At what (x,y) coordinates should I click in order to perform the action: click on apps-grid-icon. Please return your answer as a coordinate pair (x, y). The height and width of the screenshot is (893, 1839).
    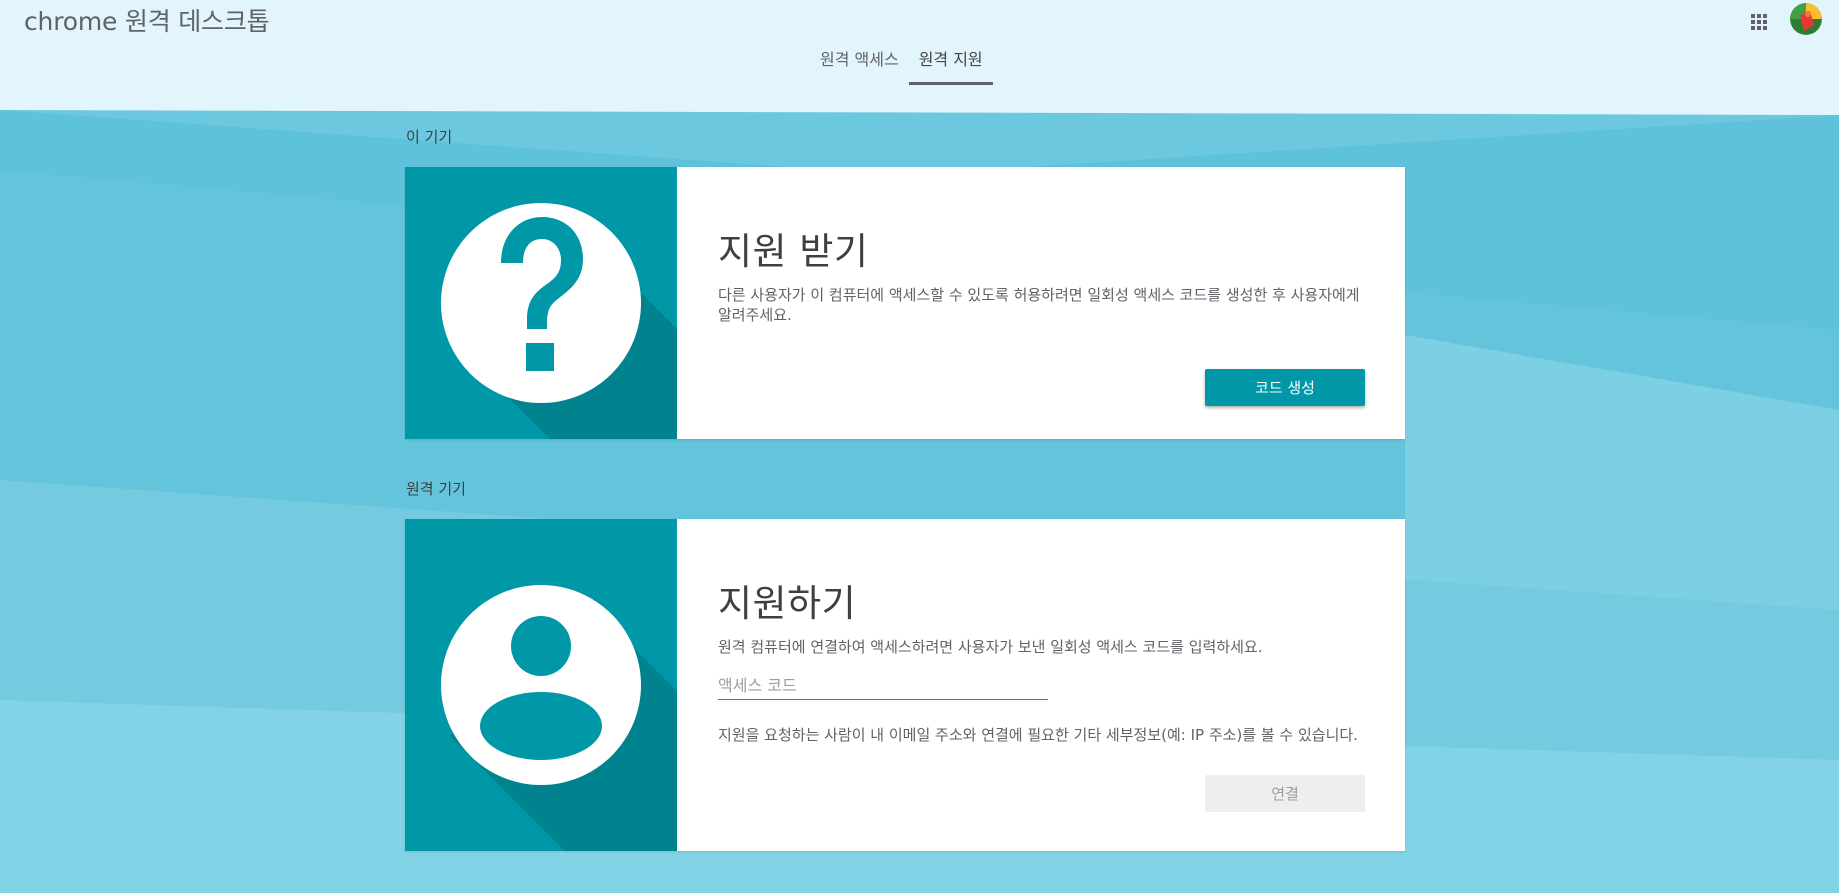
    Looking at the image, I should click on (1759, 22).